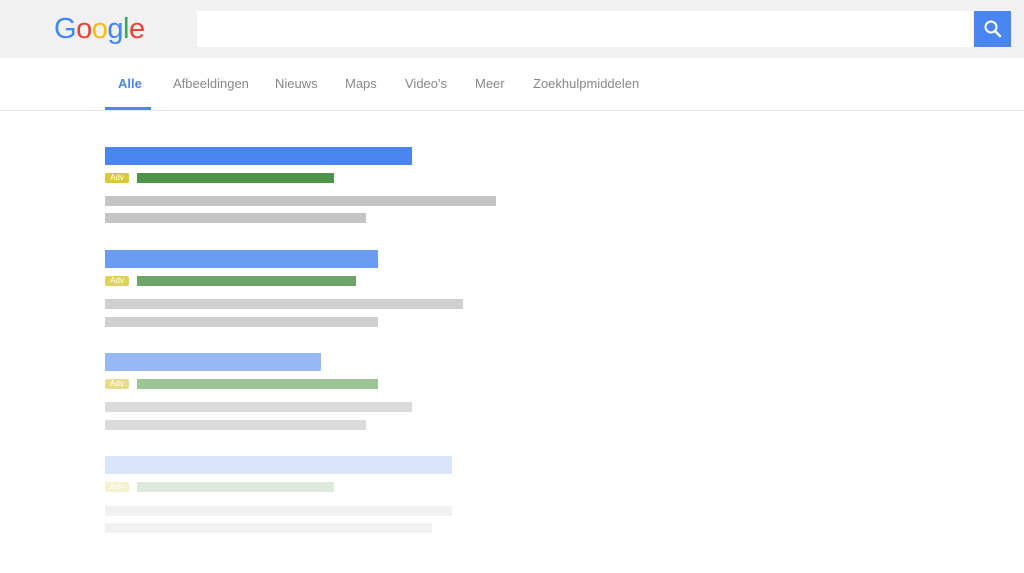 This screenshot has height=573, width=1024. I want to click on logo-letter: g, so click(115, 29).